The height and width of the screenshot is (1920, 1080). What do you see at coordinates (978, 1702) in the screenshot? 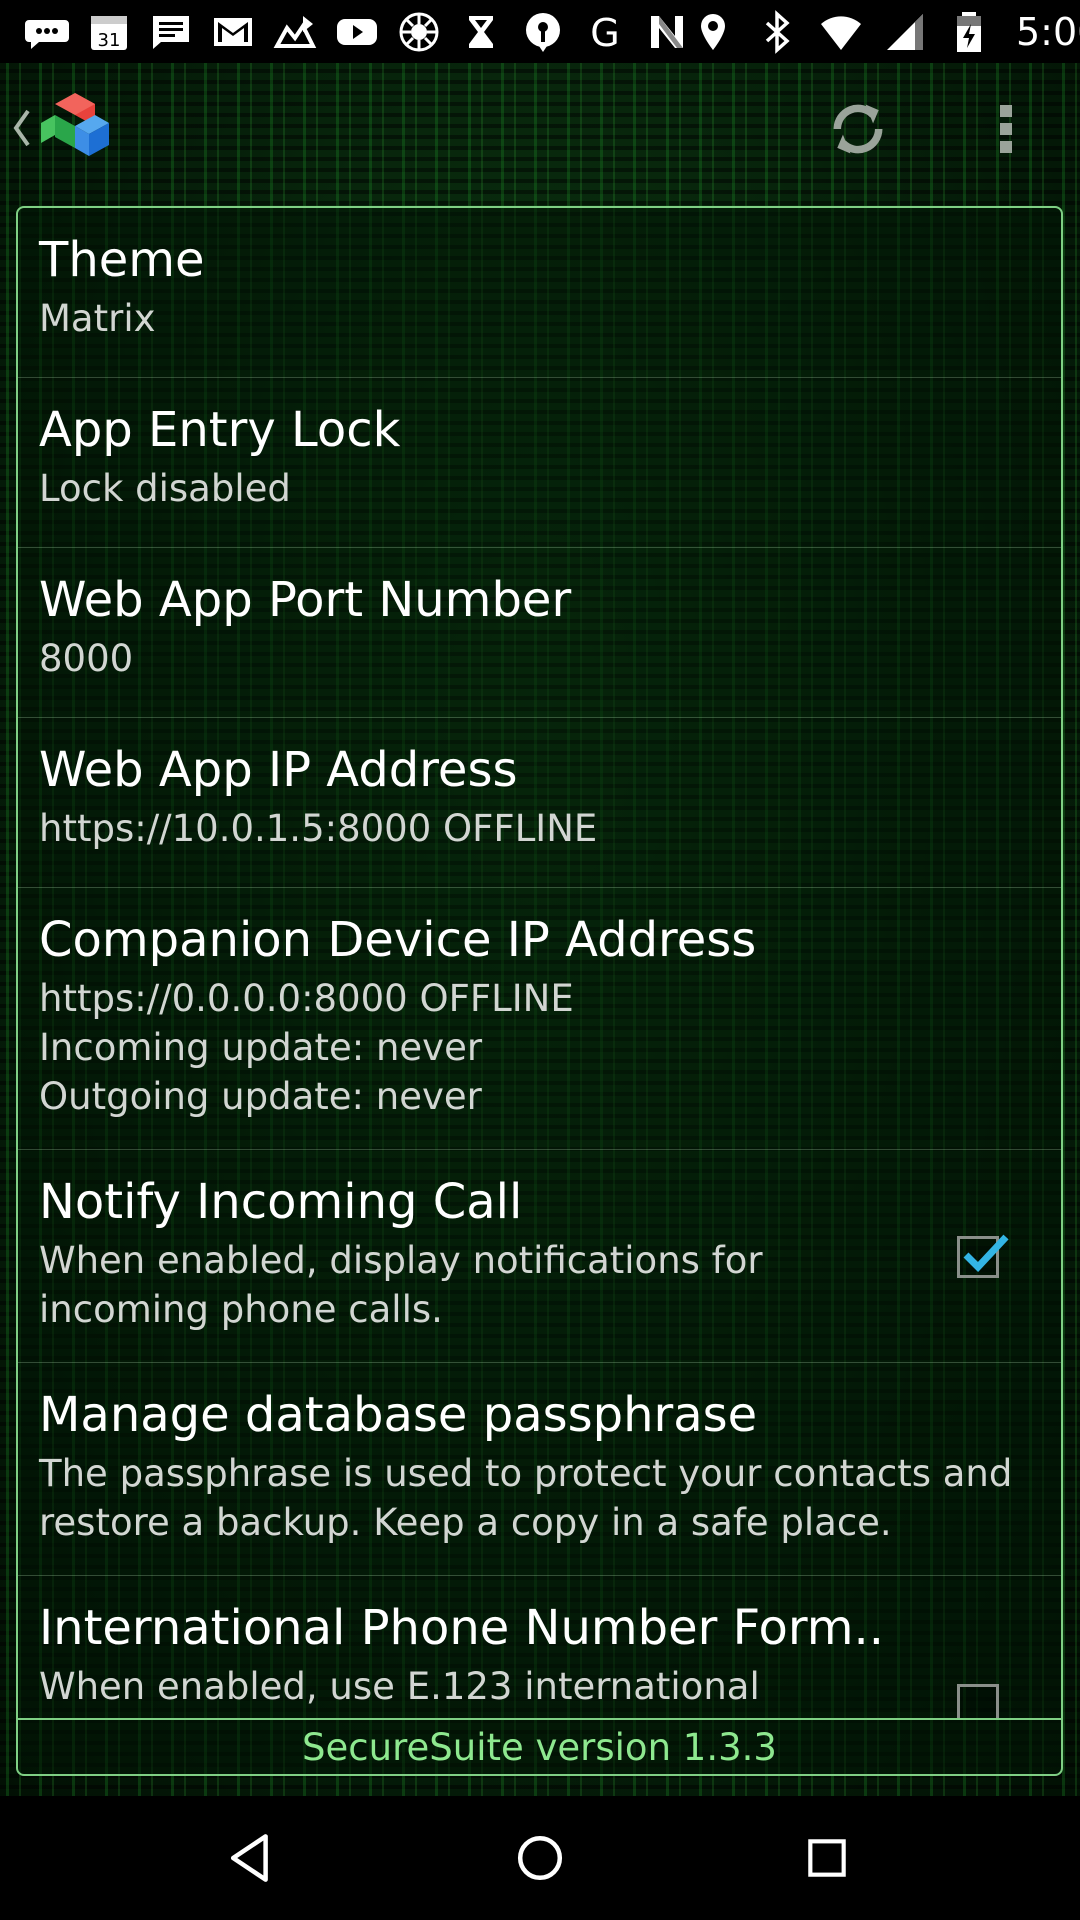
I see `international-format-checkbox` at bounding box center [978, 1702].